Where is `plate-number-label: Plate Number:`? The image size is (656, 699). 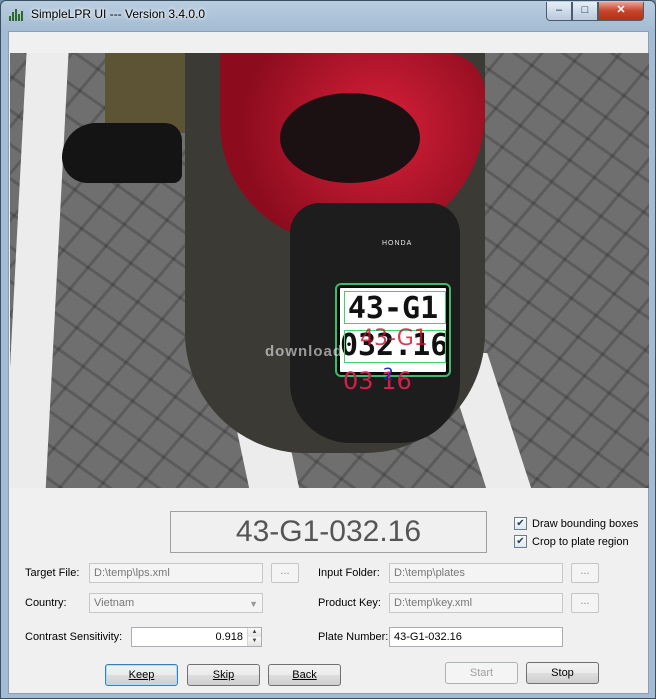 plate-number-label: Plate Number: is located at coordinates (353, 637).